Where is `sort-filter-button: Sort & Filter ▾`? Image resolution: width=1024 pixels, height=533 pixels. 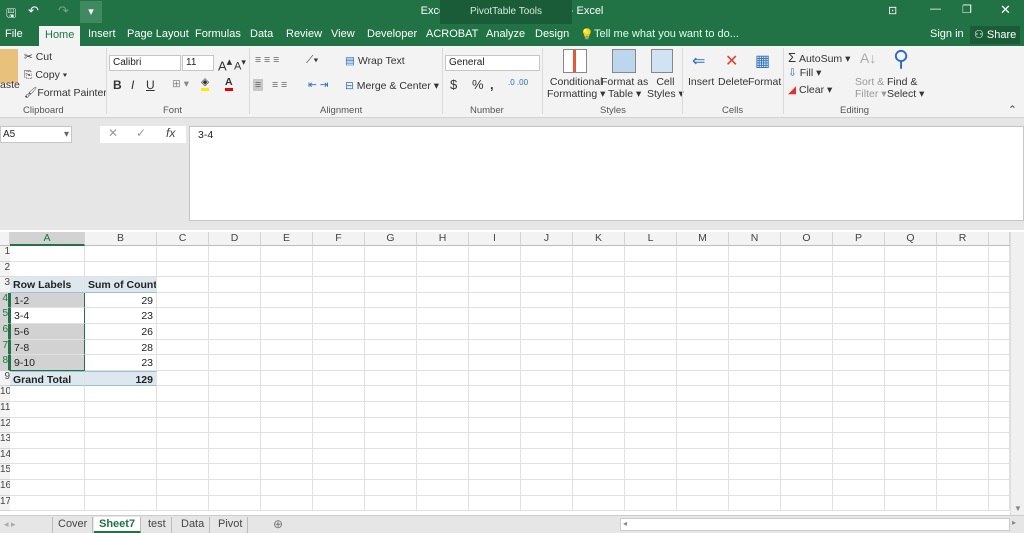 sort-filter-button: Sort & Filter ▾ is located at coordinates (871, 88).